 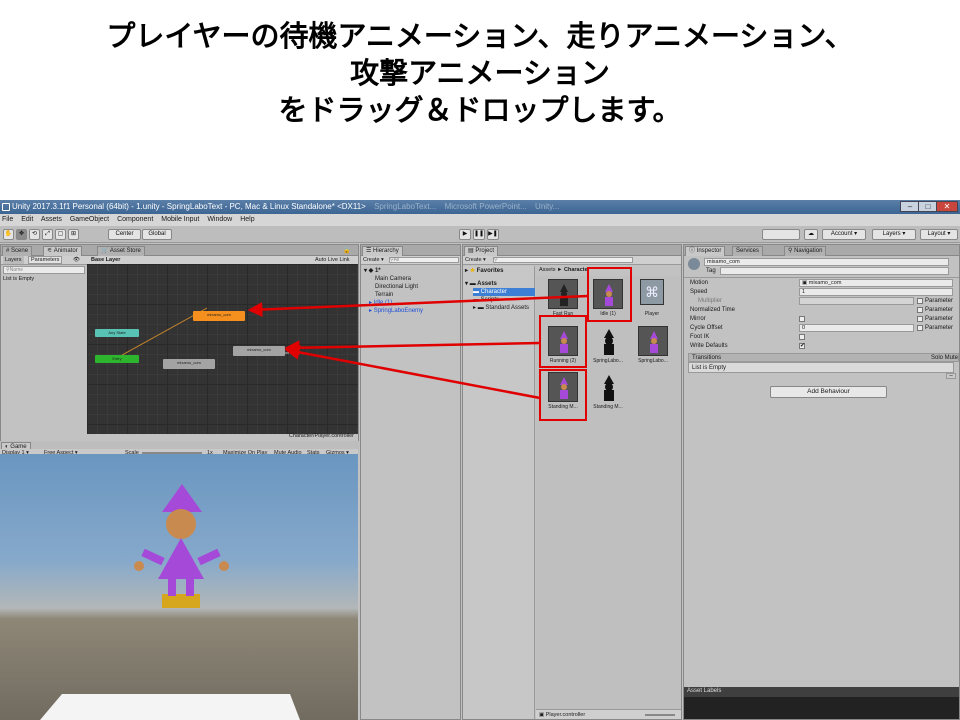 What do you see at coordinates (412, 348) in the screenshot?
I see `annotation-arrow-running` at bounding box center [412, 348].